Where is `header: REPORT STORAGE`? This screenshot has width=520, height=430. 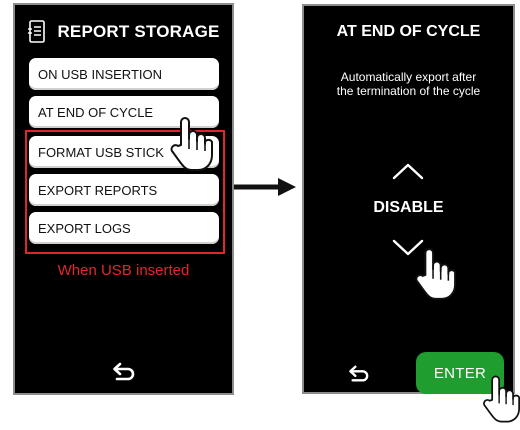 header: REPORT STORAGE is located at coordinates (123, 32).